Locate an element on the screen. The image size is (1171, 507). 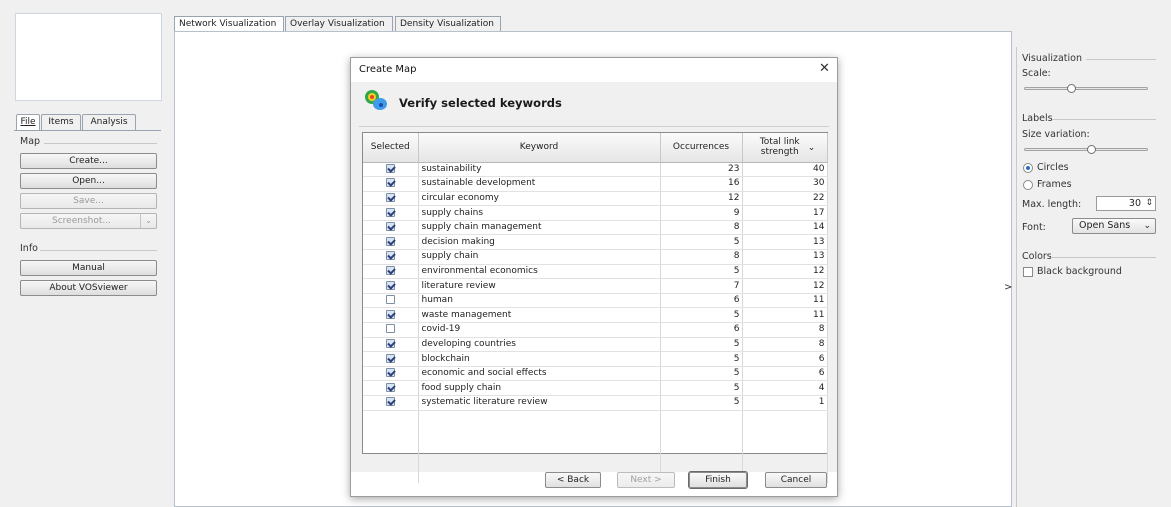
table-row: economic and social effects 5 6 is located at coordinates (595, 374).